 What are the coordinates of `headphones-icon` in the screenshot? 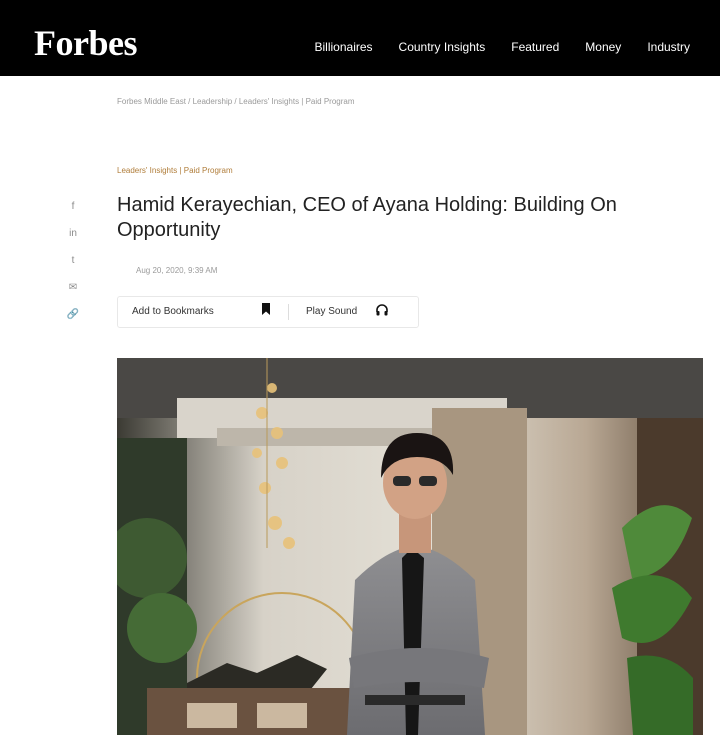 It's located at (382, 311).